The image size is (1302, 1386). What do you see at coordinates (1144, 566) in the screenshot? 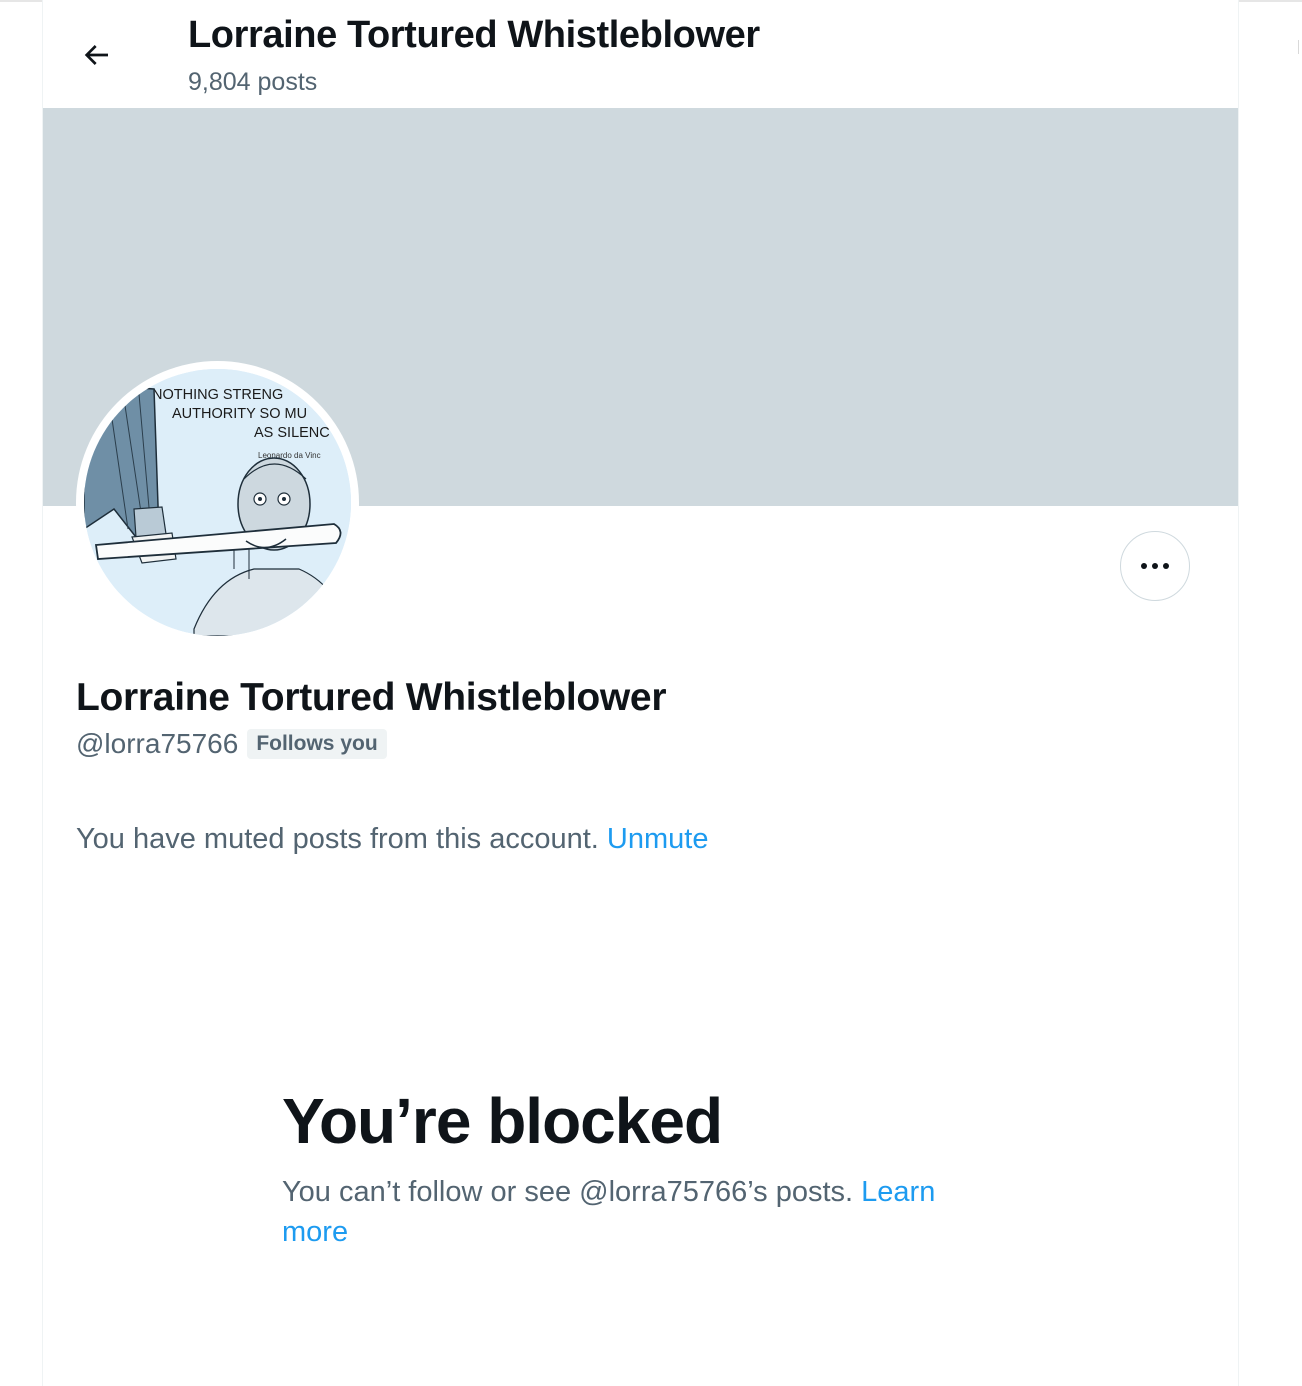
I see `more-options-icon` at bounding box center [1144, 566].